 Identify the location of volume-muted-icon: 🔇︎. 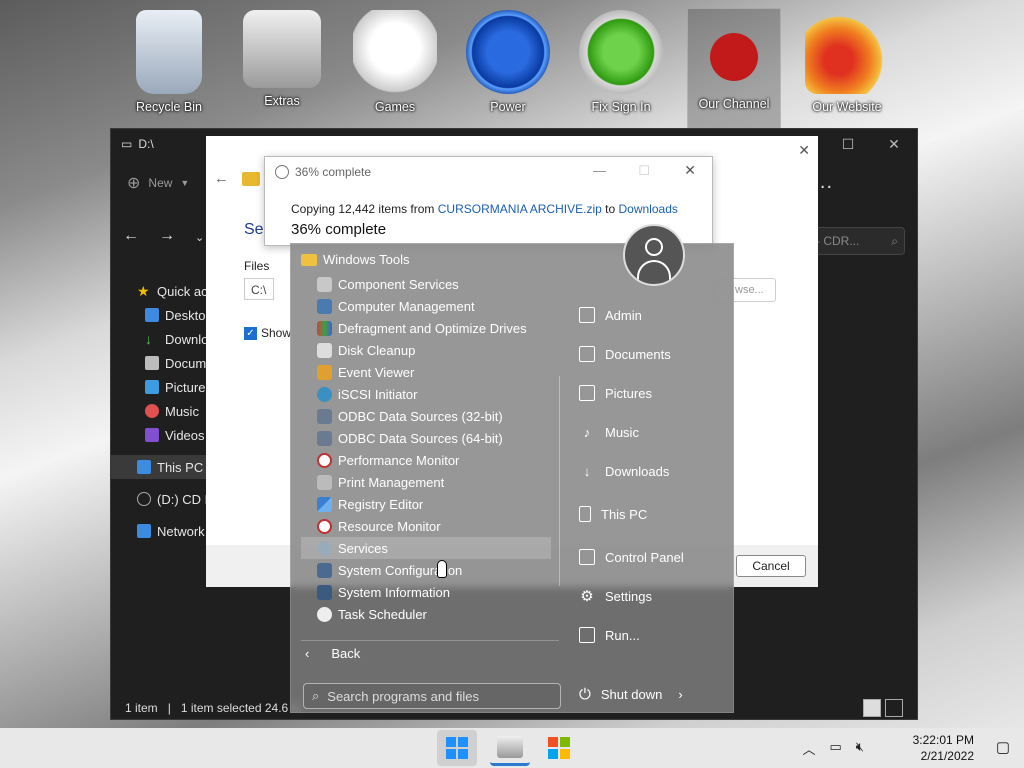
(860, 748).